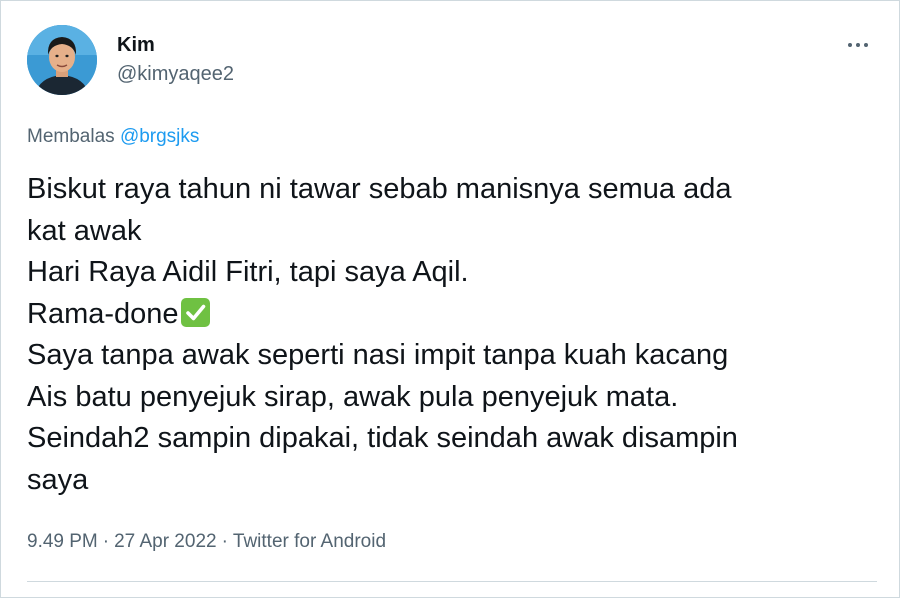 The height and width of the screenshot is (598, 900). What do you see at coordinates (103, 313) in the screenshot?
I see `tweet-line-text: Rama-done` at bounding box center [103, 313].